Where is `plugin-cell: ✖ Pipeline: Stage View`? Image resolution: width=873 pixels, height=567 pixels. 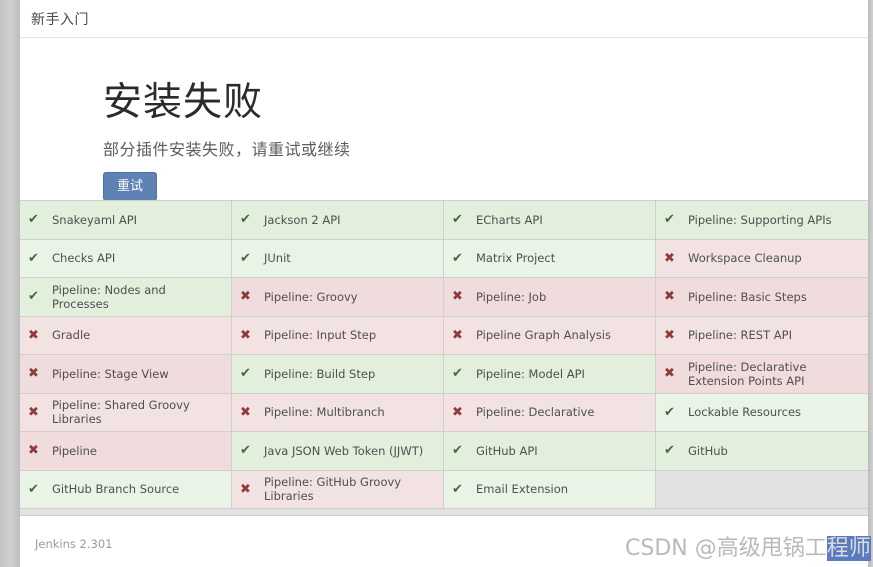 plugin-cell: ✖ Pipeline: Stage View is located at coordinates (126, 374).